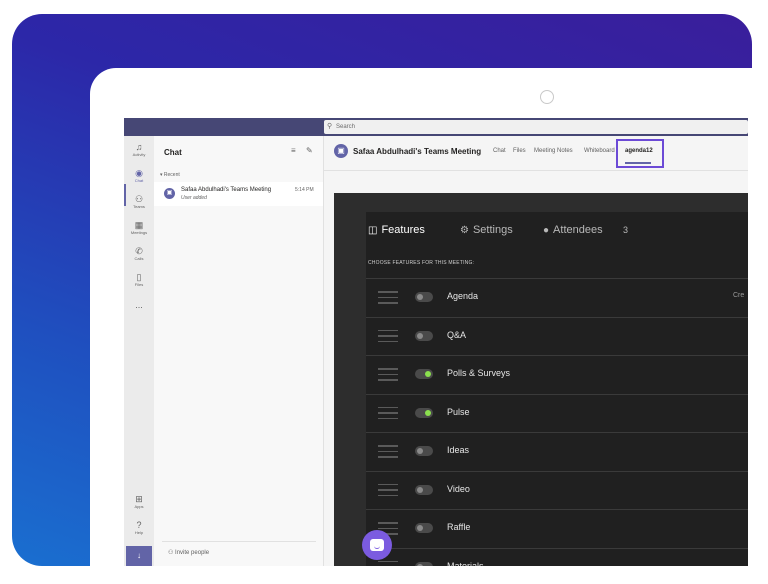 The width and height of the screenshot is (768, 584). Describe the element at coordinates (346, 127) in the screenshot. I see `search-placeholder: Search` at that location.